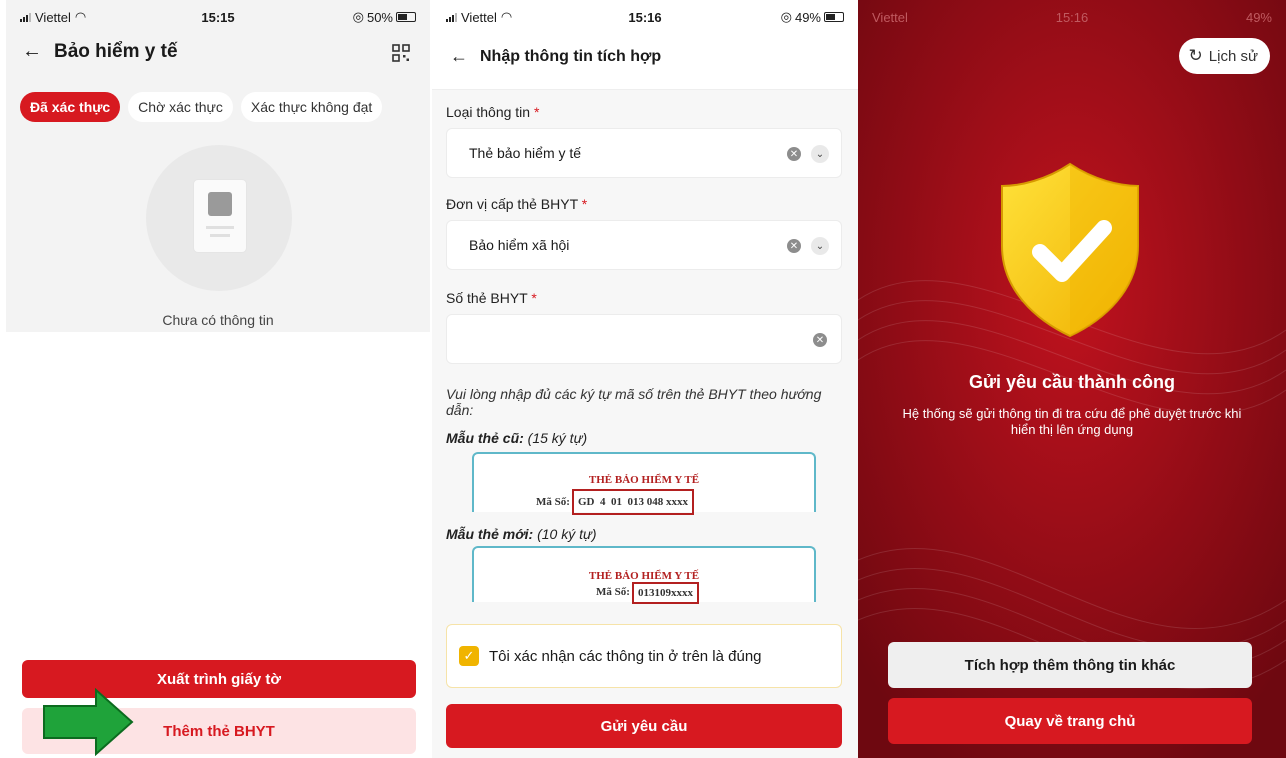 This screenshot has width=1286, height=758. I want to click on status-bar: Viettel 15:16 49%, so click(1072, 17).